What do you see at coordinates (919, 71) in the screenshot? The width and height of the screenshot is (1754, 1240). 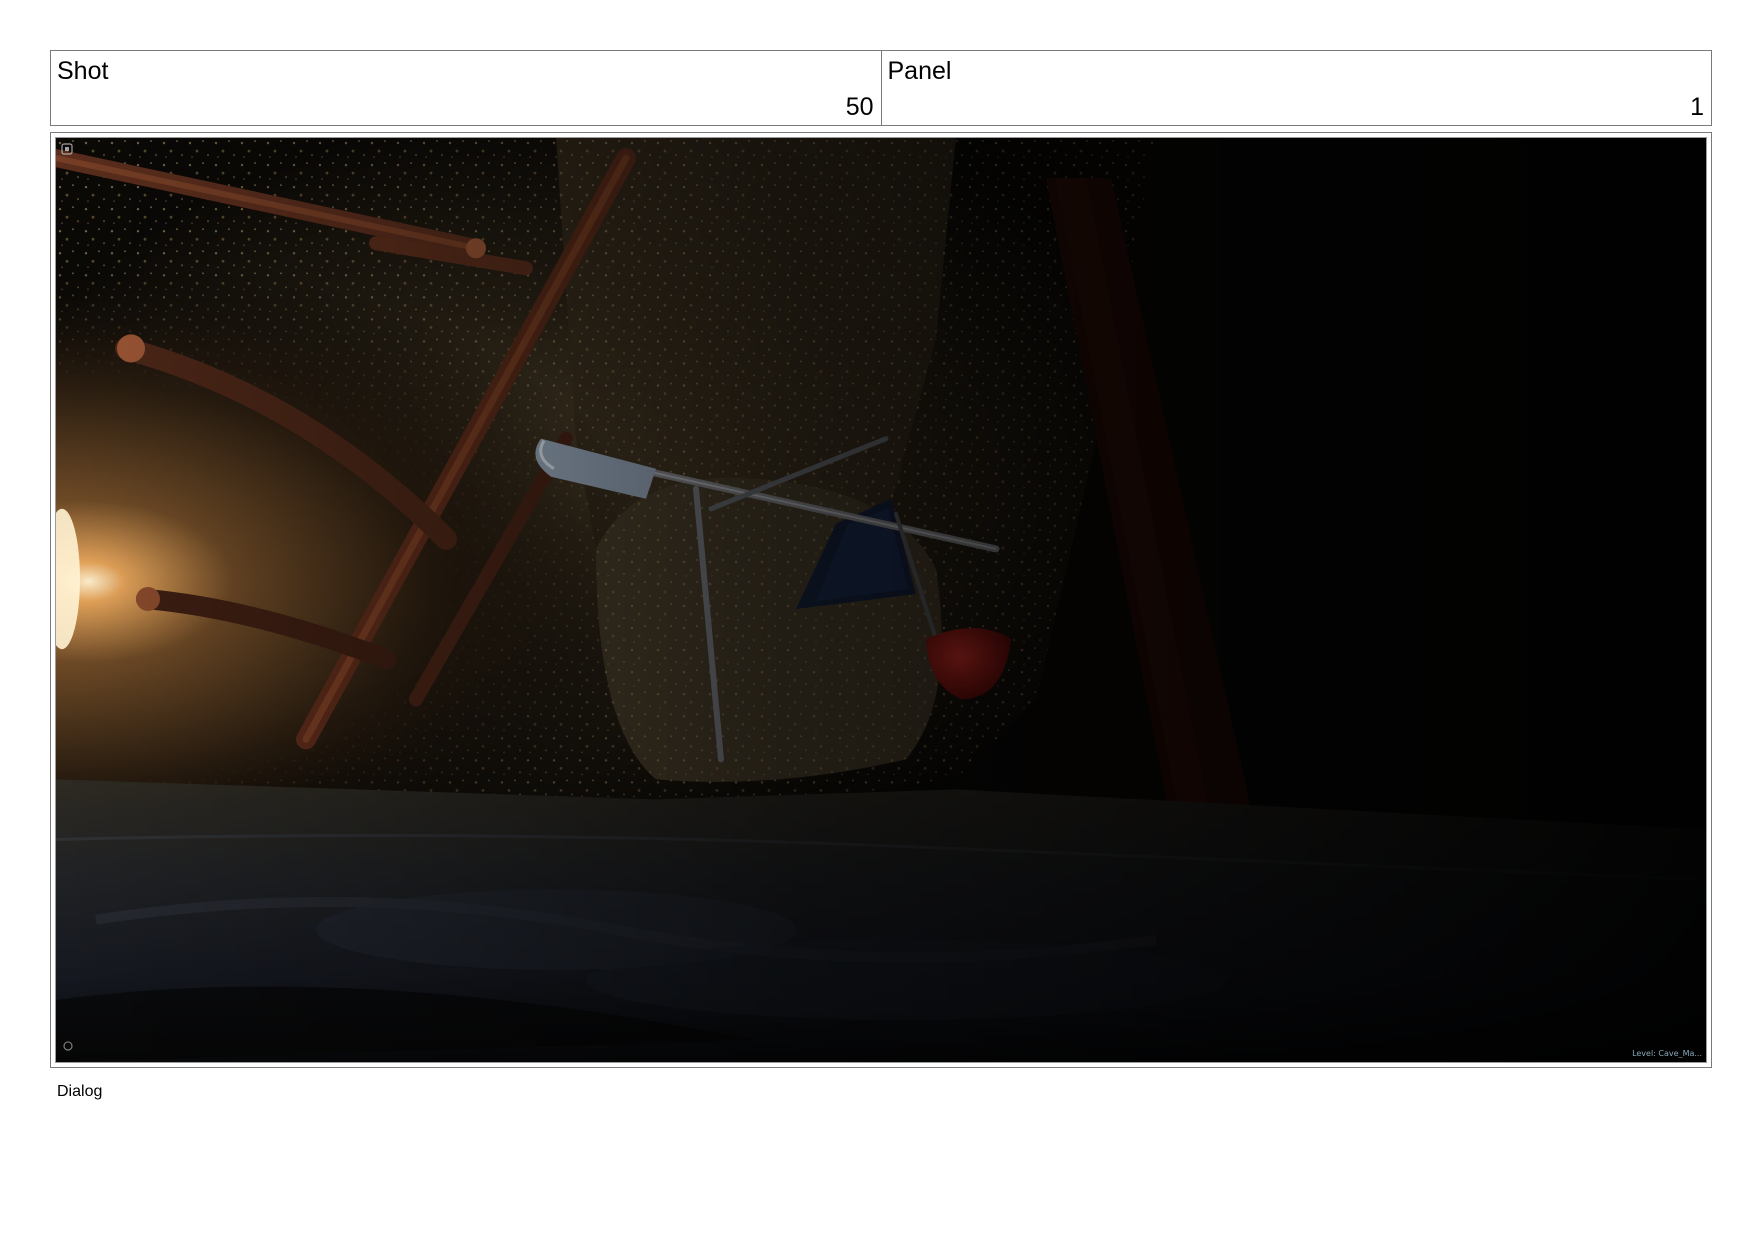 I see `panel-label: Panel` at bounding box center [919, 71].